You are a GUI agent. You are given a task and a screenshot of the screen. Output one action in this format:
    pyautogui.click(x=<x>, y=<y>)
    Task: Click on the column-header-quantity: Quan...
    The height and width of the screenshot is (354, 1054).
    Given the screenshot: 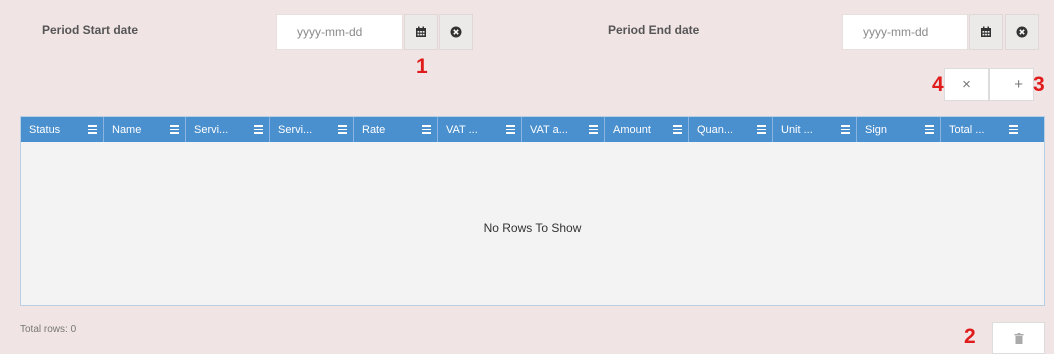 What is the action you would take?
    pyautogui.click(x=731, y=129)
    